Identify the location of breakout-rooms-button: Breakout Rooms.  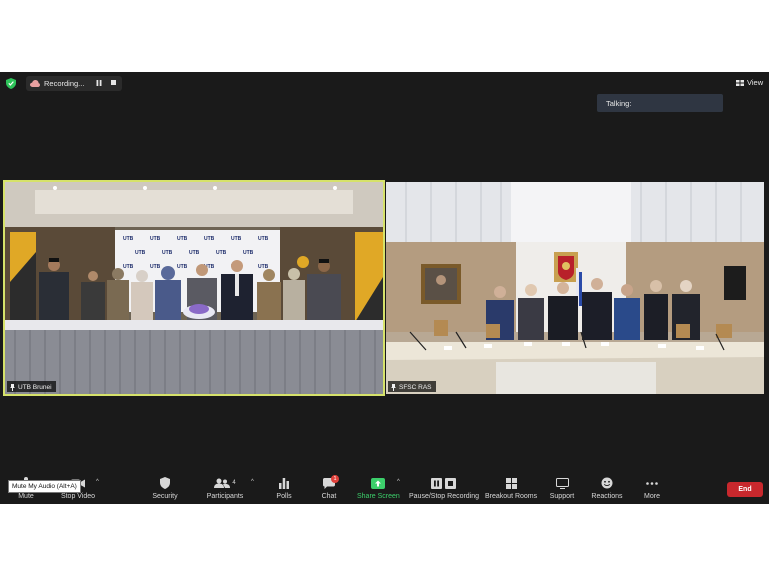
(511, 488).